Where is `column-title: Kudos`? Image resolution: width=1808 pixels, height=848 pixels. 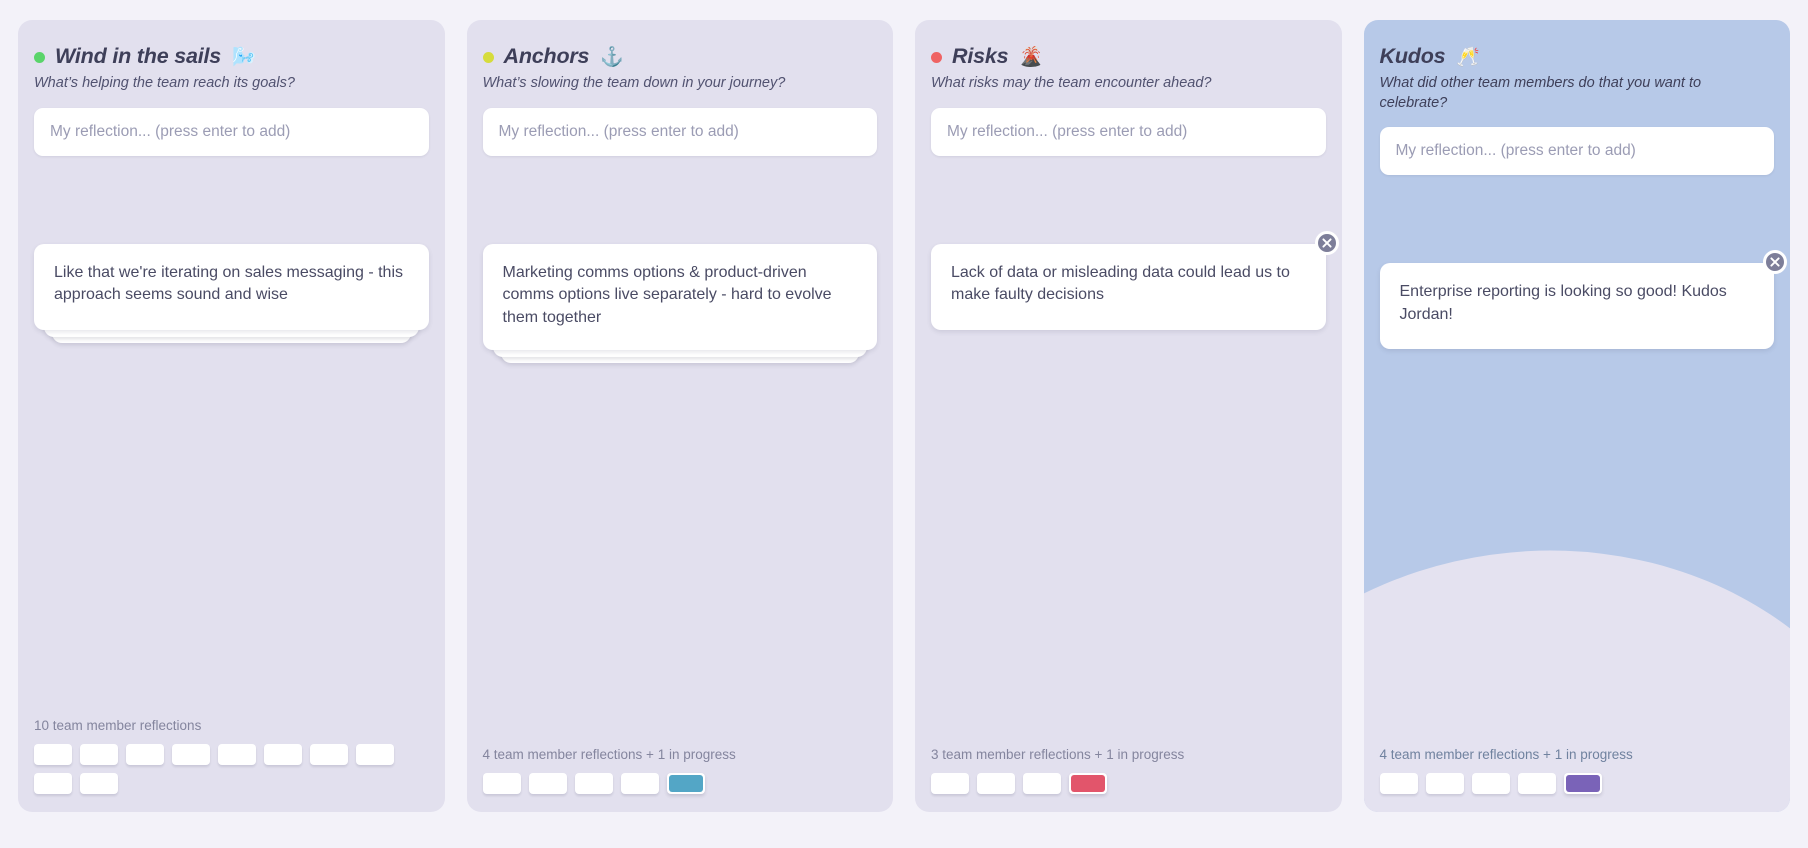 column-title: Kudos is located at coordinates (1412, 56).